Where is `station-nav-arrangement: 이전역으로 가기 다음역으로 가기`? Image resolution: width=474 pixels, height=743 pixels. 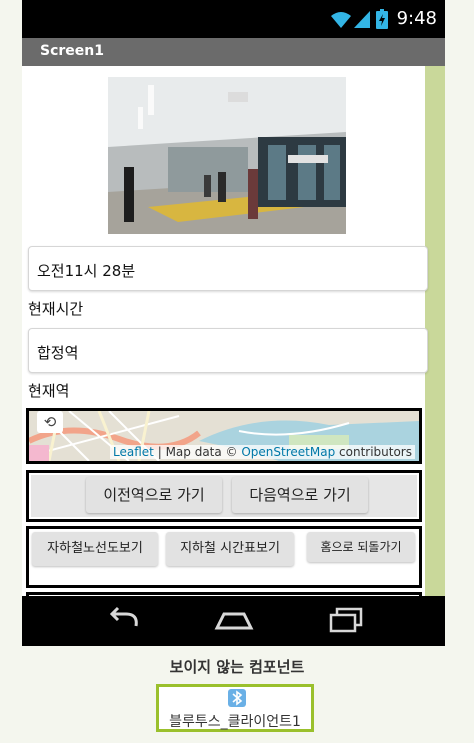
station-nav-arrangement: 이전역으로 가기 다음역으로 가기 is located at coordinates (224, 496).